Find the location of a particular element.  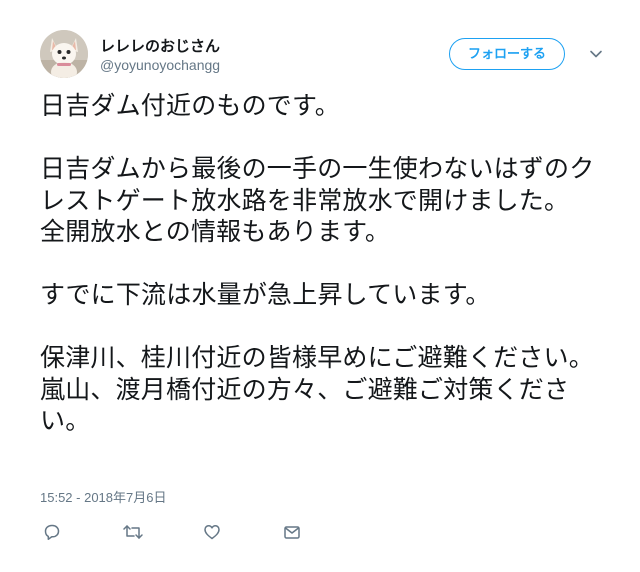

author-handle: @yoyunoyochangg is located at coordinates (160, 65).